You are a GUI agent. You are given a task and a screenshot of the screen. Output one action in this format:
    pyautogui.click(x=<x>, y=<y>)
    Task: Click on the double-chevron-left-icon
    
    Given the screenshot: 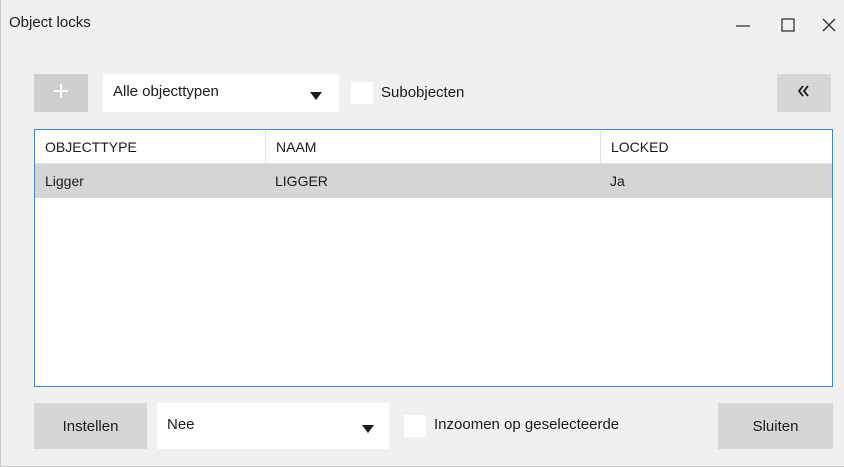 What is the action you would take?
    pyautogui.click(x=804, y=93)
    